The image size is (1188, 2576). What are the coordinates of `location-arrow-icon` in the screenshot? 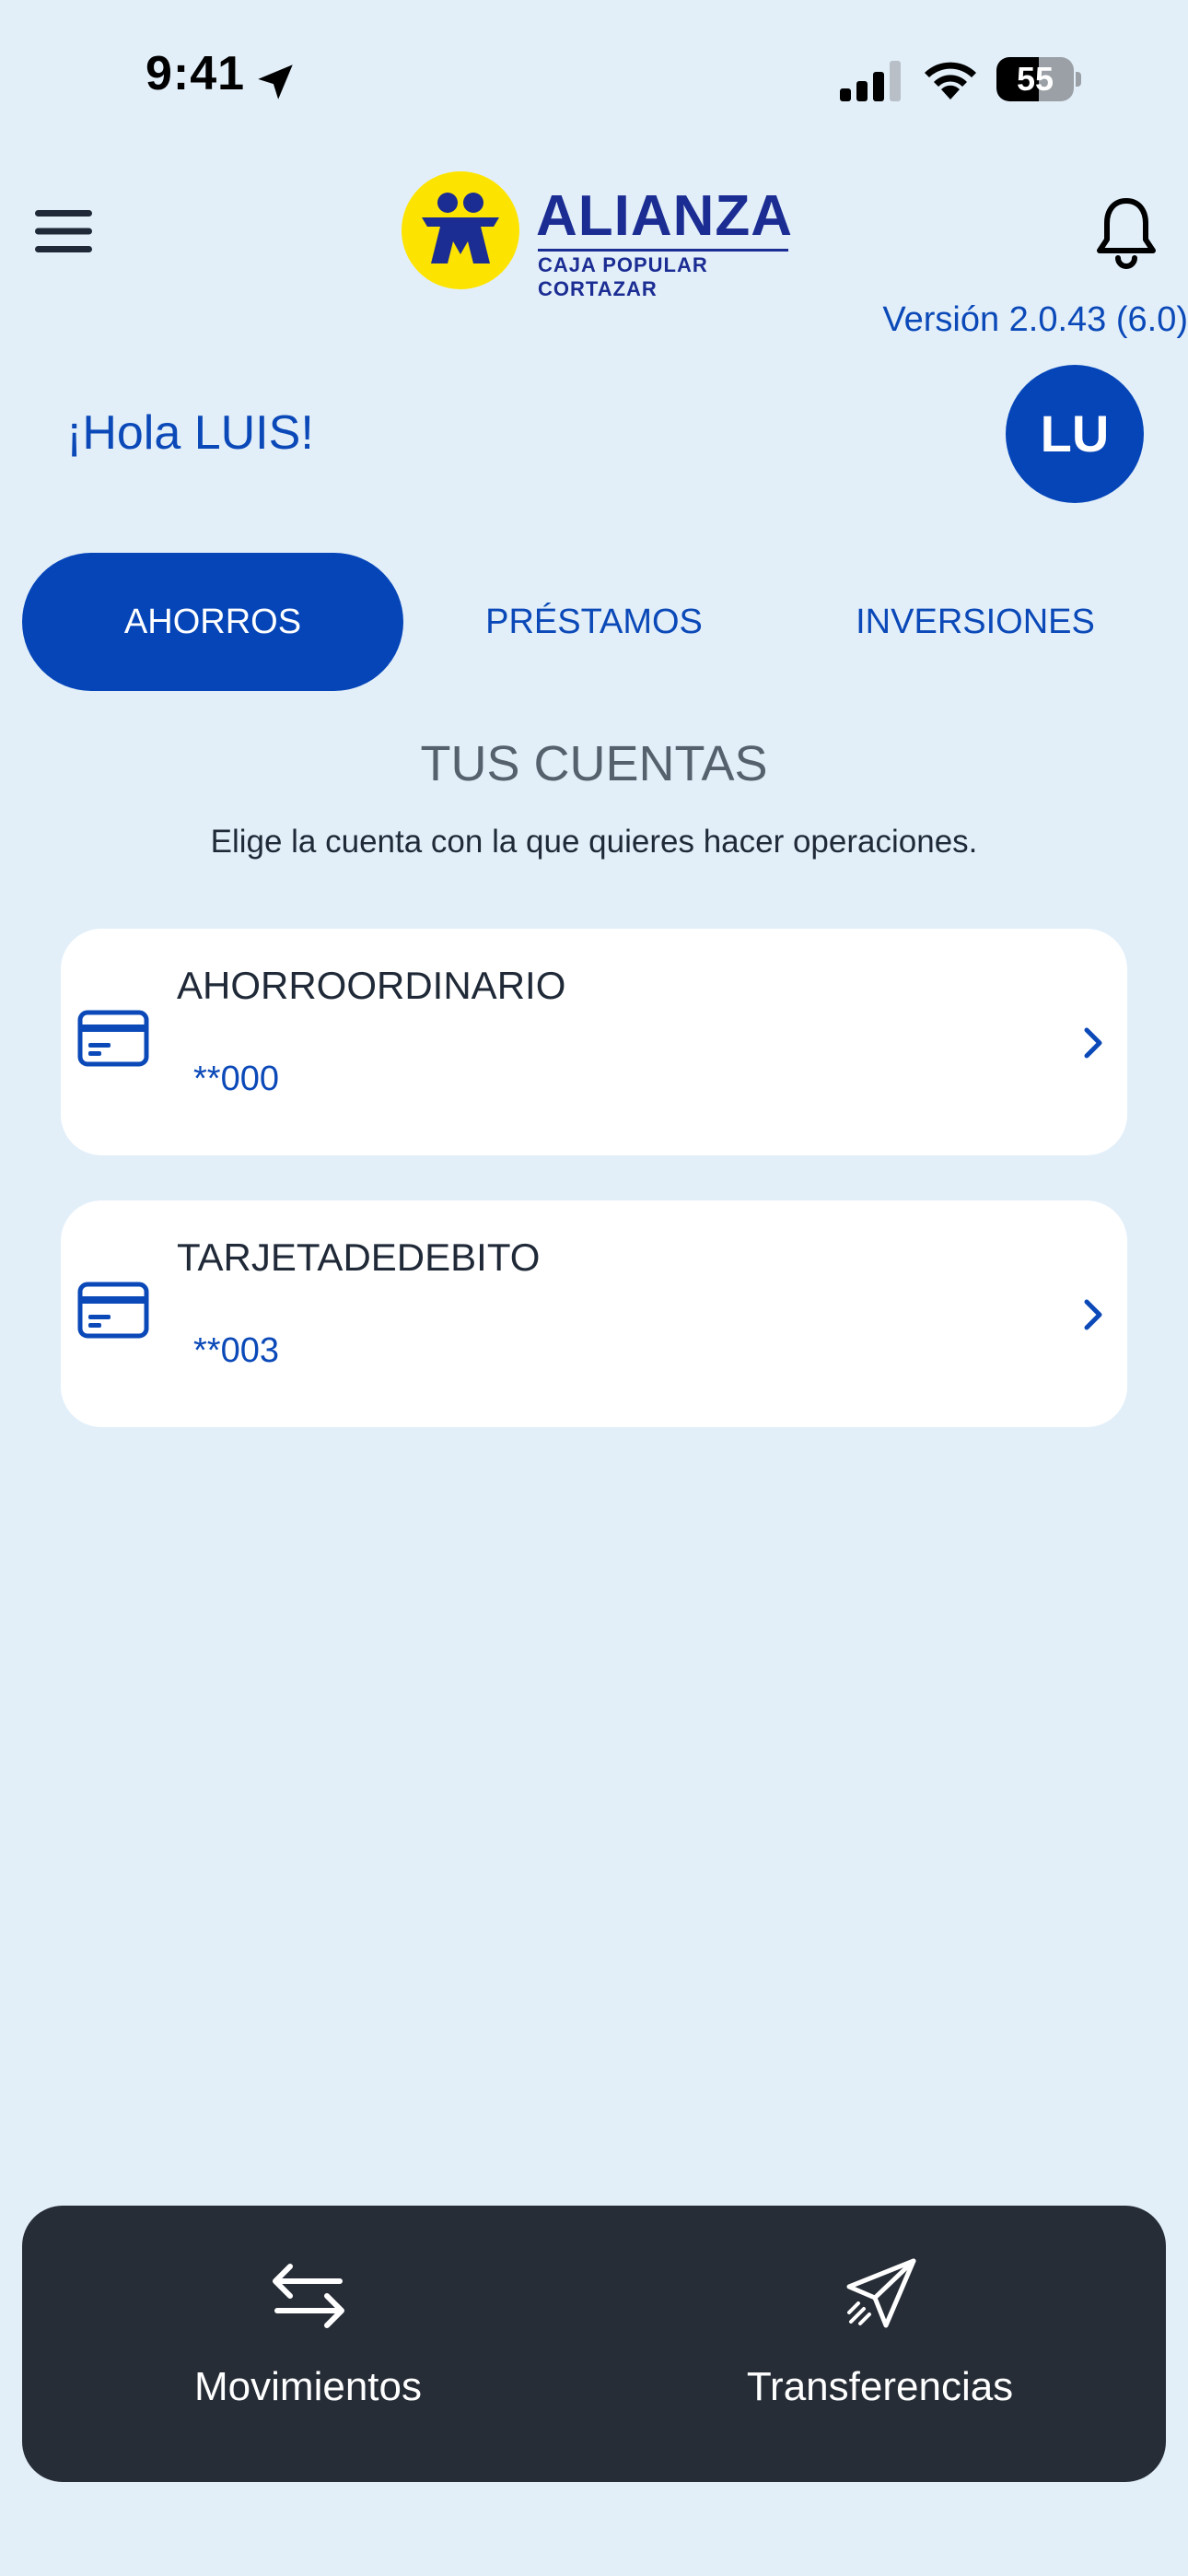 It's located at (275, 82).